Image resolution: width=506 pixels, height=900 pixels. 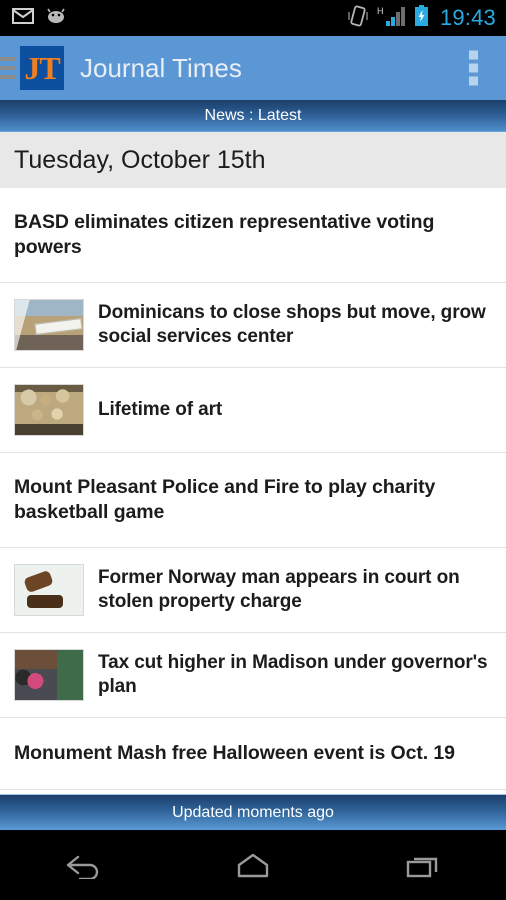 I want to click on section-bar: News : Latest, so click(x=253, y=116).